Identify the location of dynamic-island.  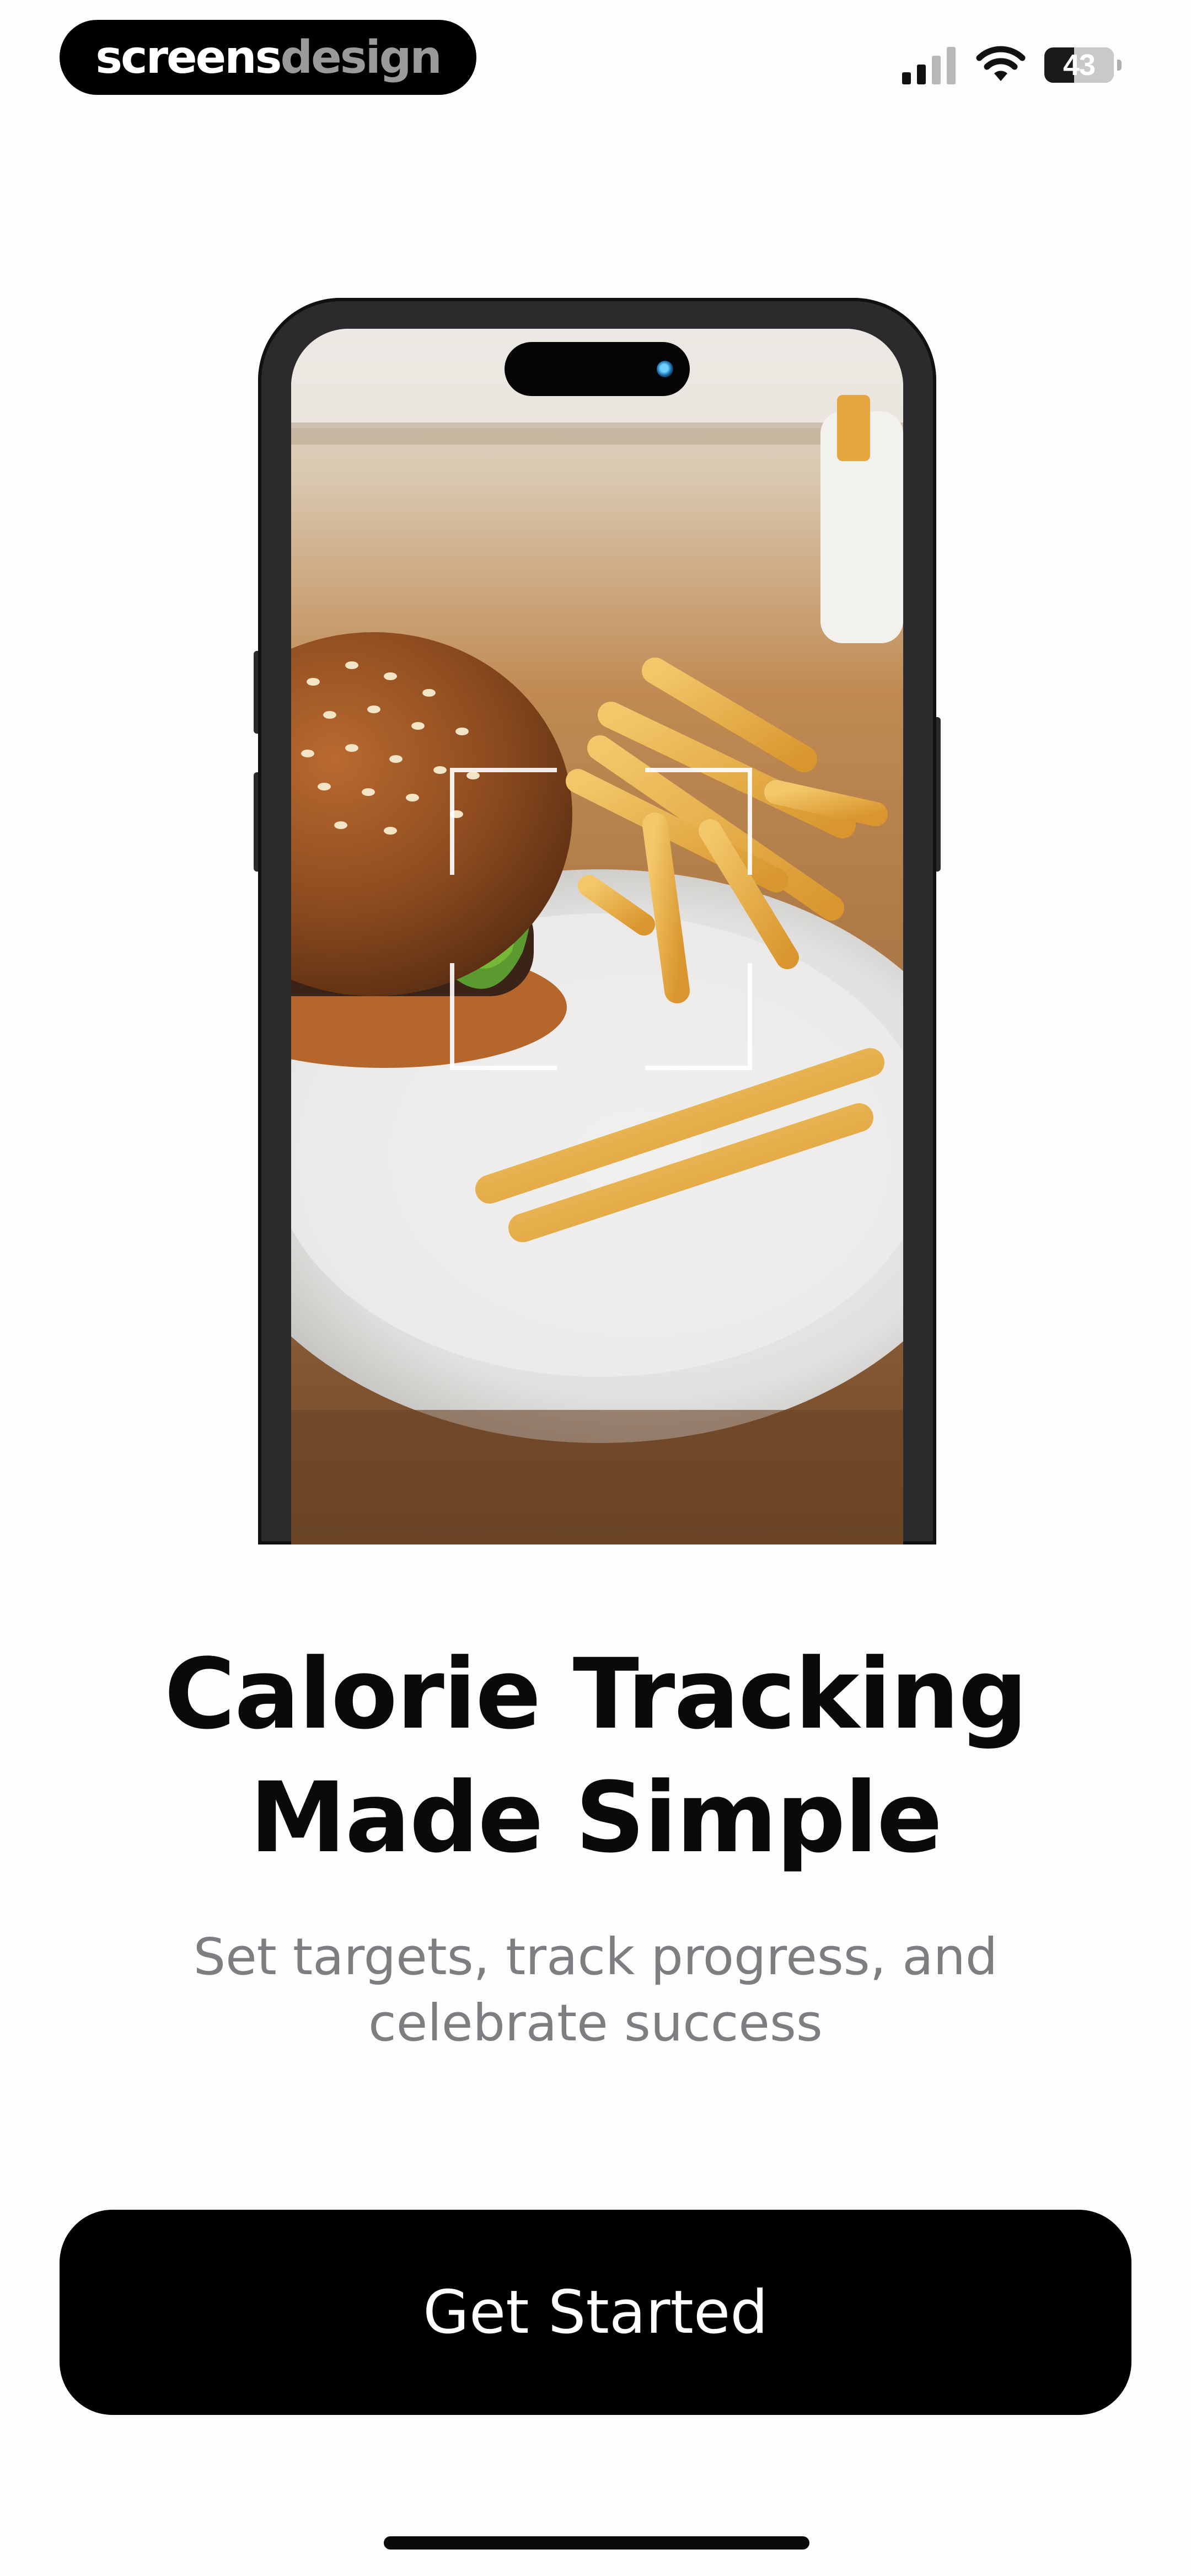
(597, 369).